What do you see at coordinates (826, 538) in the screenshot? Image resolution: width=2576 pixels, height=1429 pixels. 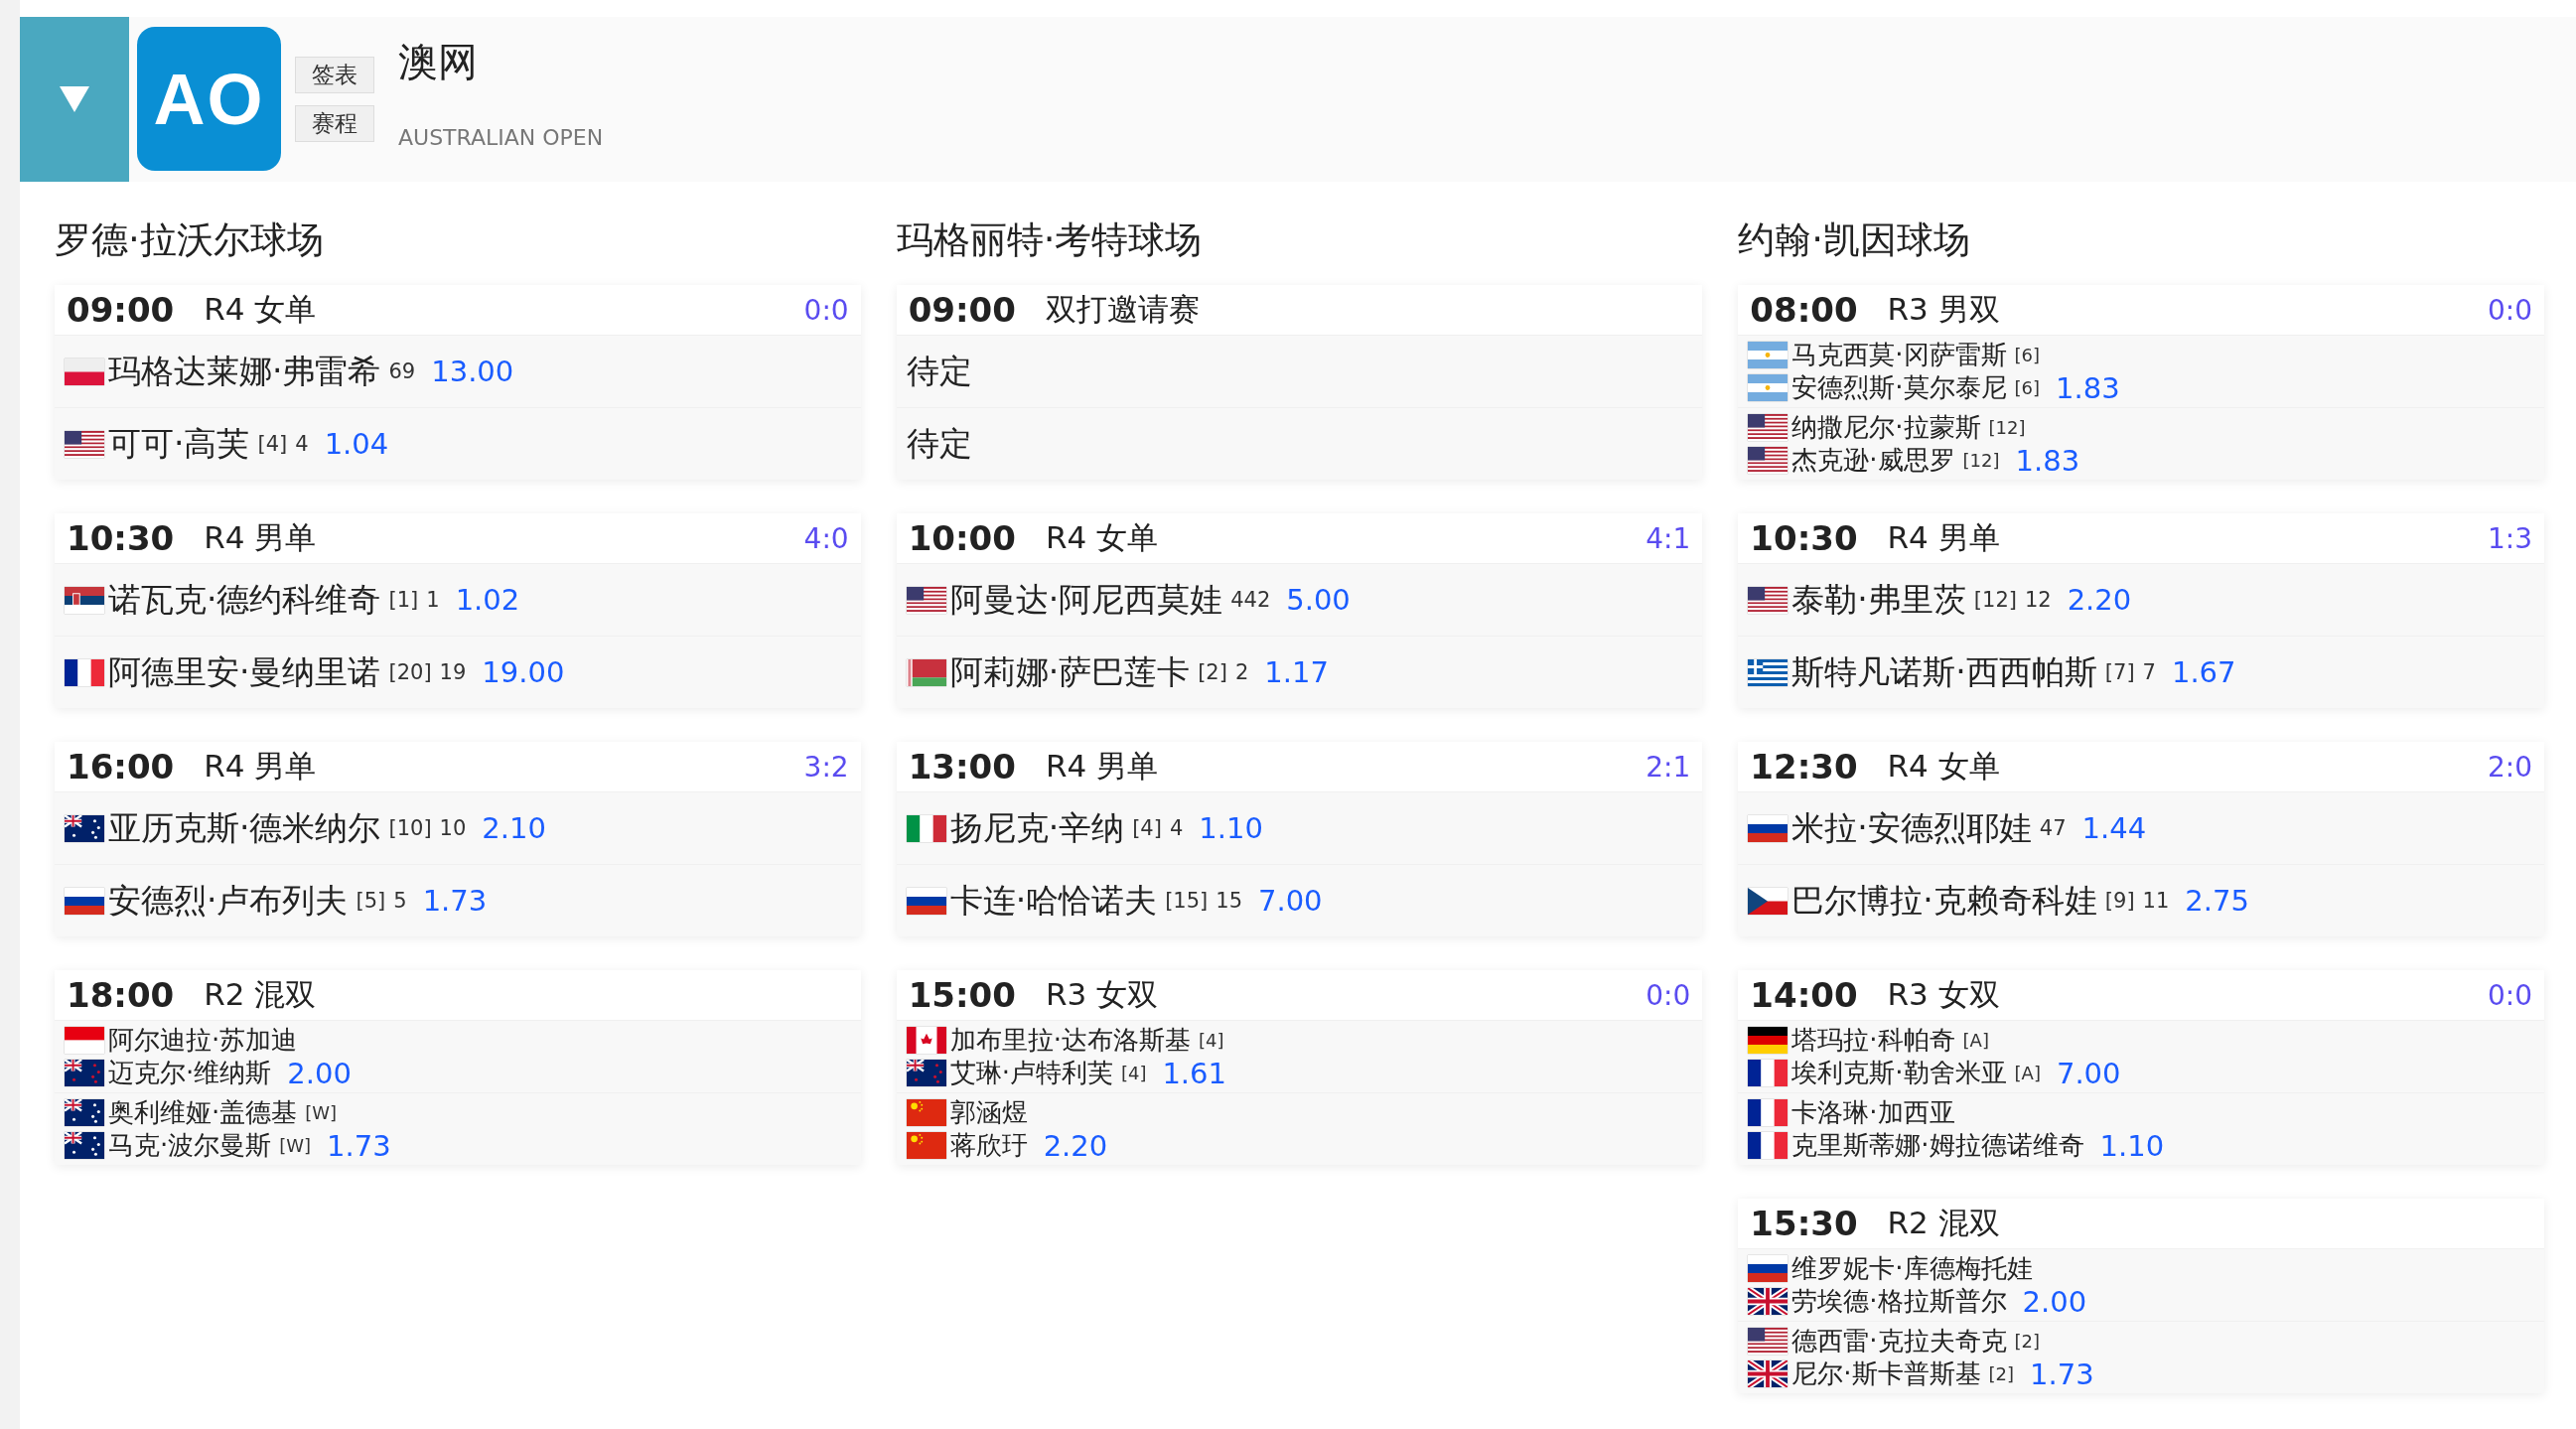 I see `match-score: 4:0` at bounding box center [826, 538].